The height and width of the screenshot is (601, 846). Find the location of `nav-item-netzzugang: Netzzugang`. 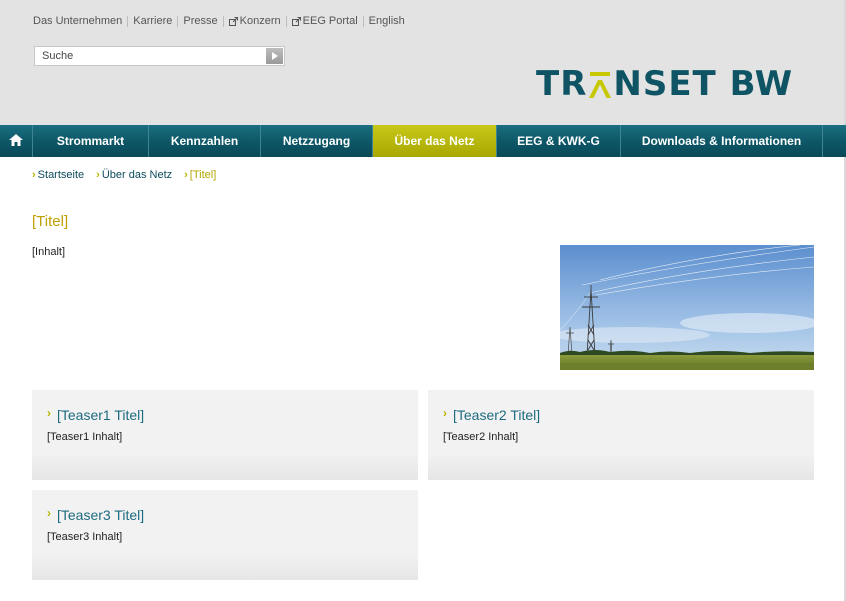

nav-item-netzzugang: Netzzugang is located at coordinates (317, 141).